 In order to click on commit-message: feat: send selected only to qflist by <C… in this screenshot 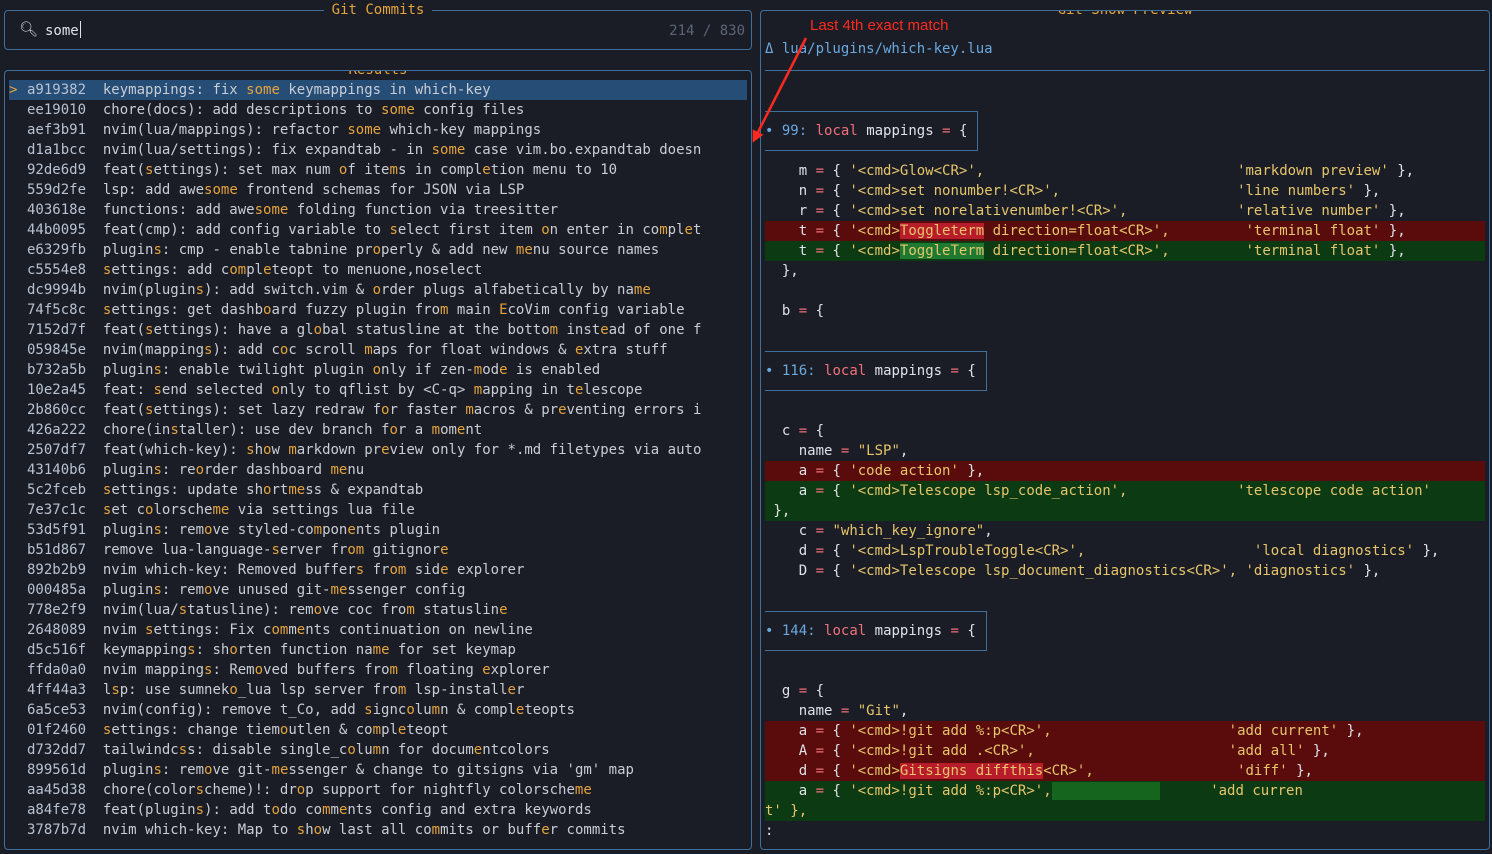, I will do `click(372, 390)`.